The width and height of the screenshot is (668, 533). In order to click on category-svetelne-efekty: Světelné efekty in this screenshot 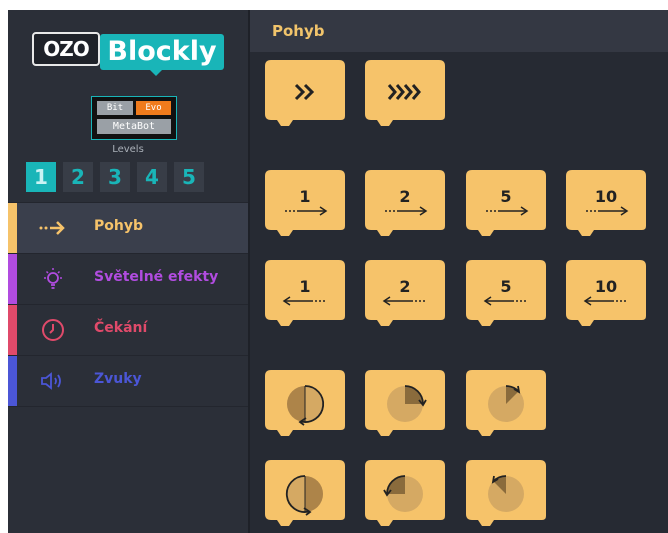, I will do `click(128, 278)`.